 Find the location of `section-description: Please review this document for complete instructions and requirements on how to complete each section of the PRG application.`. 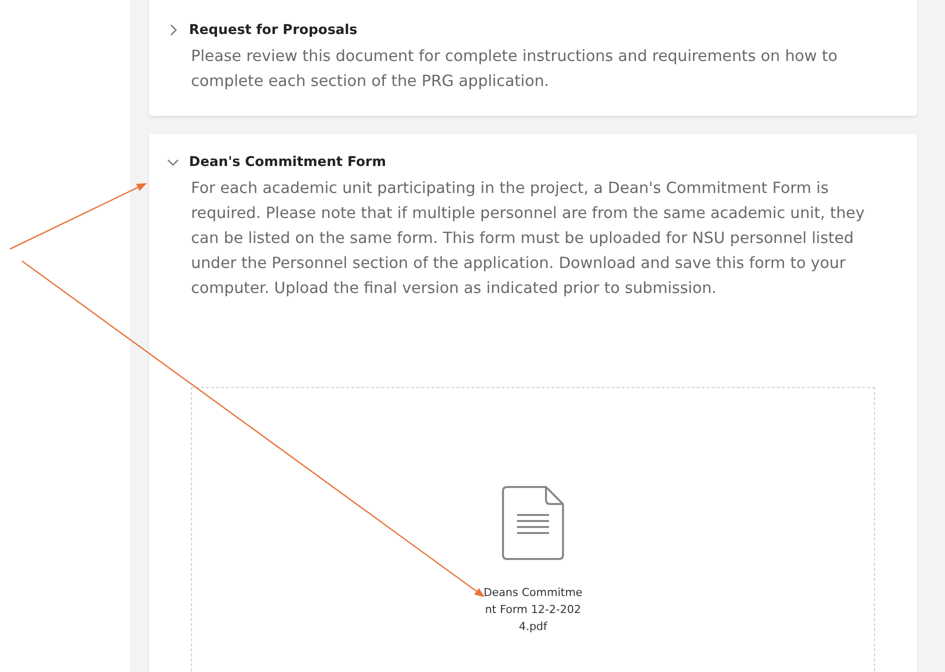

section-description: Please review this document for complete instructions and requirements on how to complete each section of the PRG application. is located at coordinates (514, 69).